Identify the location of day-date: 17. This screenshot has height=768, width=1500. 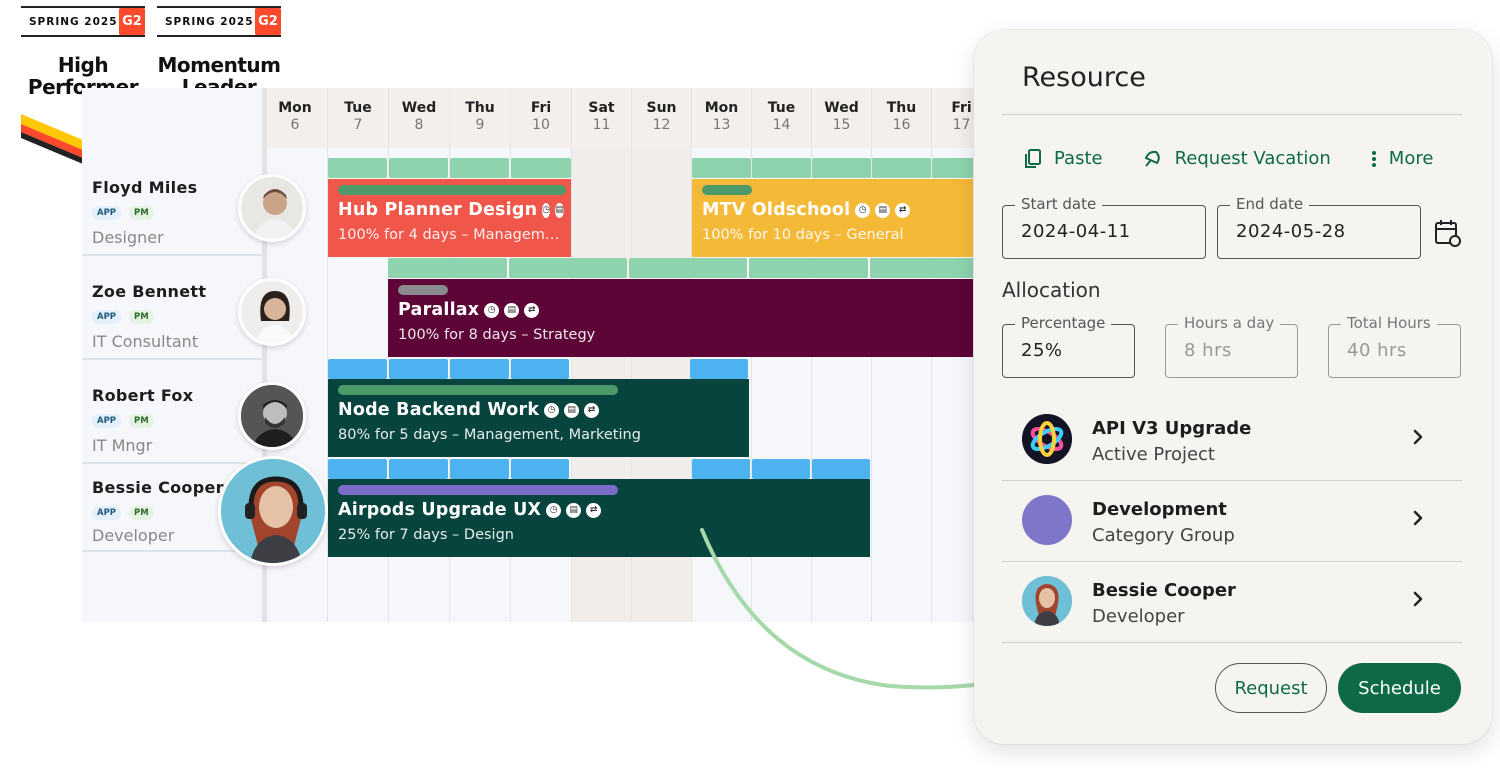
(961, 125).